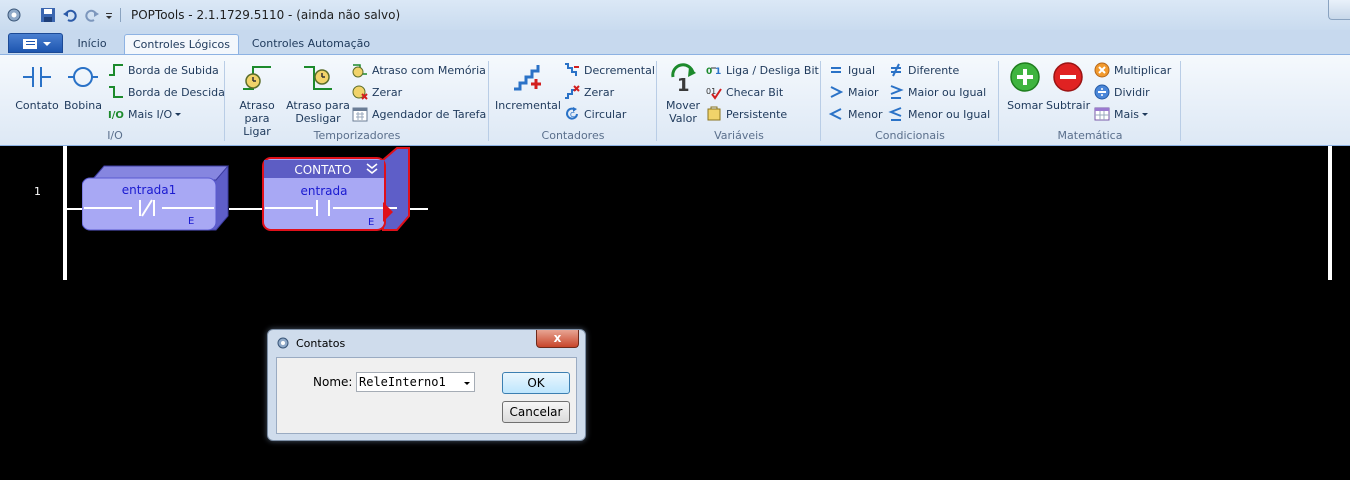 This screenshot has width=1350, height=480. What do you see at coordinates (333, 382) in the screenshot?
I see `nome-label: Nome:` at bounding box center [333, 382].